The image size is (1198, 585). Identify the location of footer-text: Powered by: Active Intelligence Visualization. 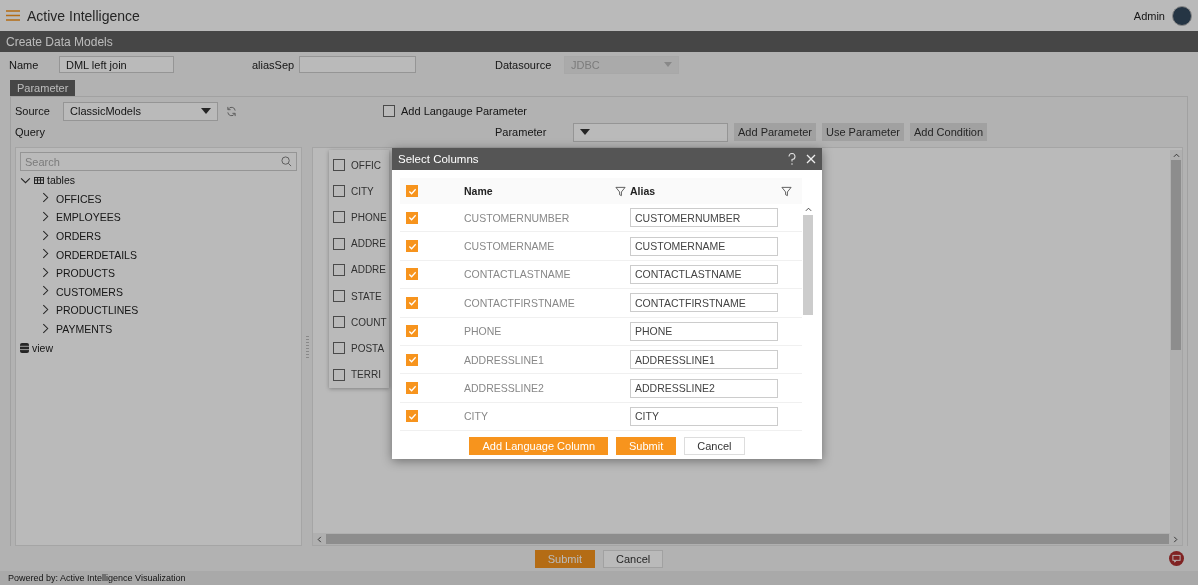
(599, 578).